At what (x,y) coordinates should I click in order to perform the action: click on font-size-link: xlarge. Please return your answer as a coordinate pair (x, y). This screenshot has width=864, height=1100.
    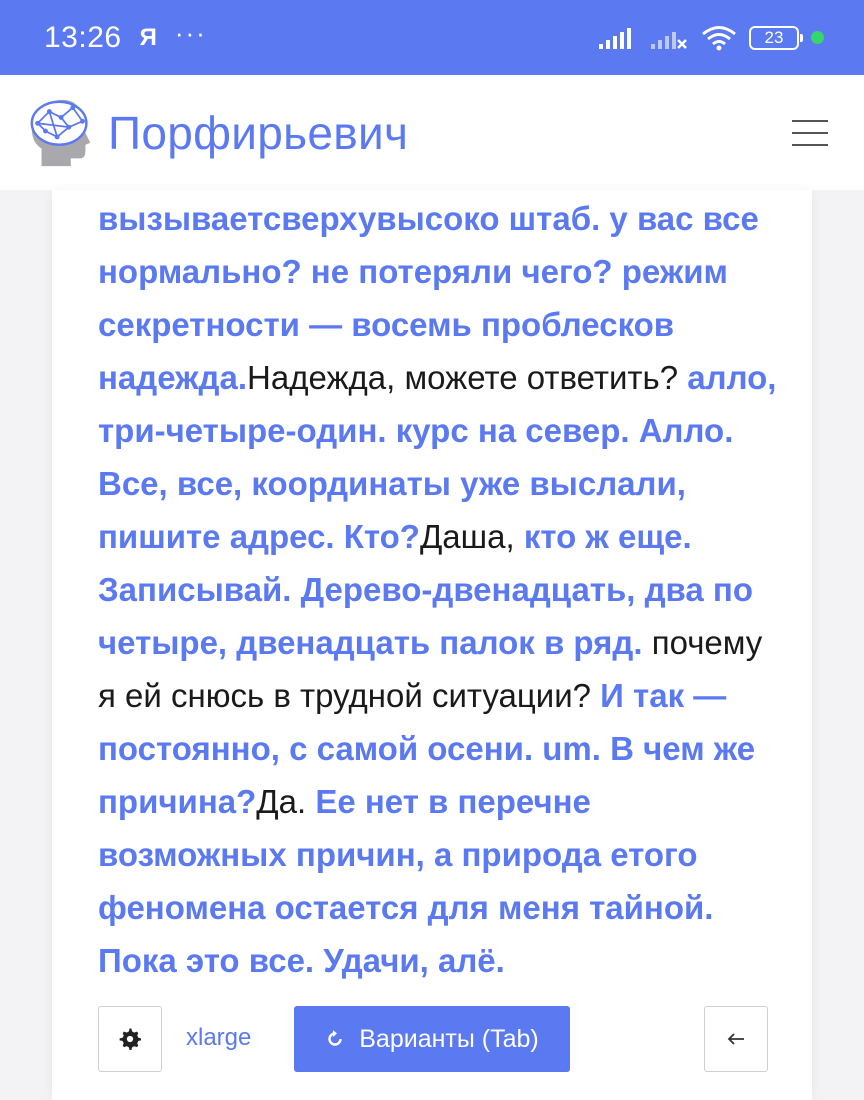
    Looking at the image, I should click on (218, 1038).